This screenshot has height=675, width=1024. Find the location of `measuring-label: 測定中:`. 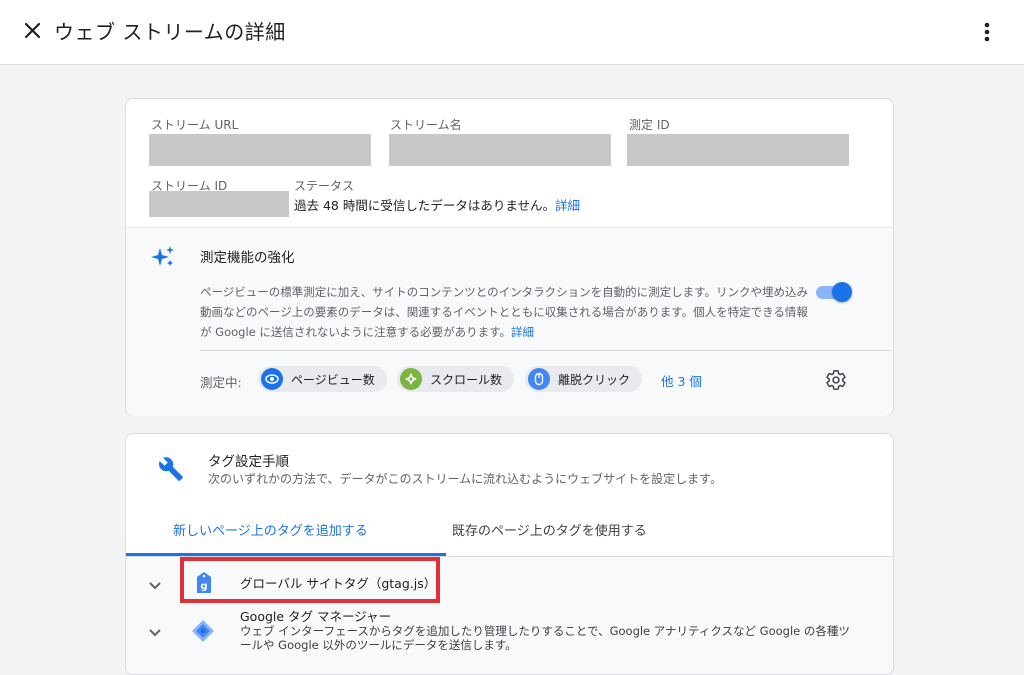

measuring-label: 測定中: is located at coordinates (221, 382).